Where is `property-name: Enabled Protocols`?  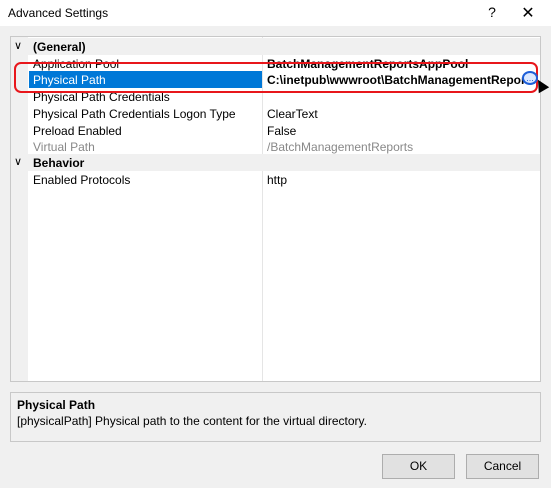 property-name: Enabled Protocols is located at coordinates (82, 180).